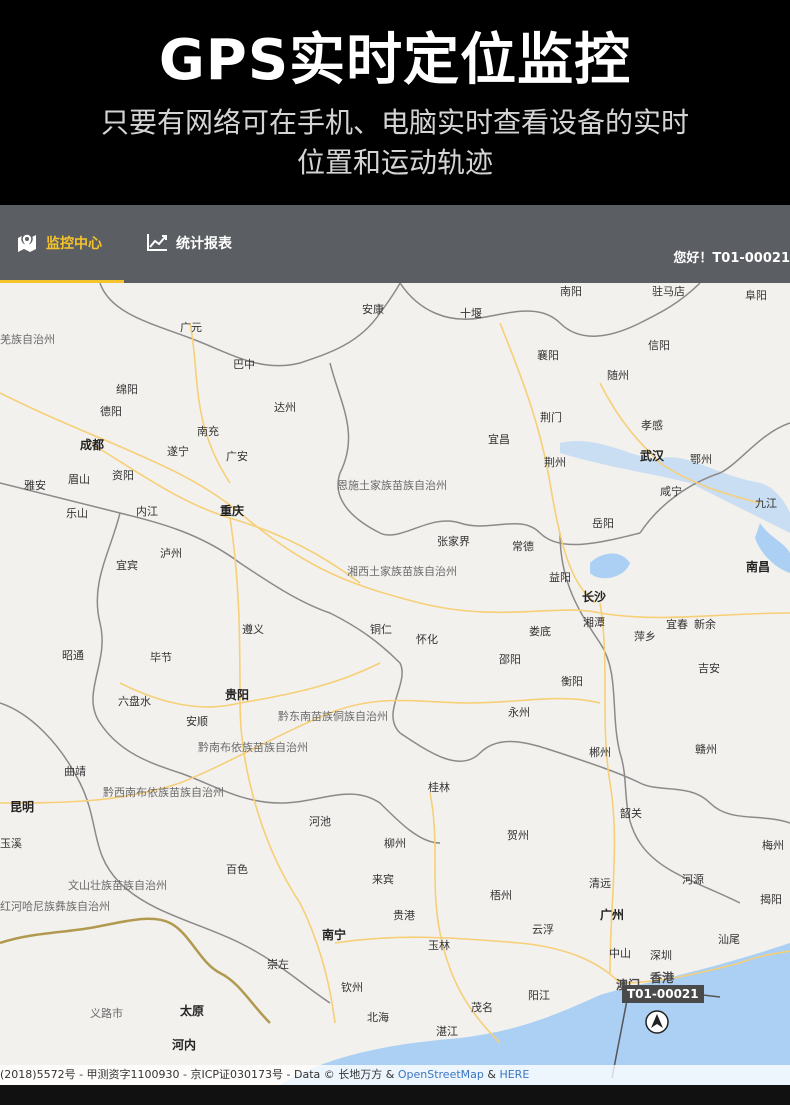 This screenshot has width=790, height=1105. Describe the element at coordinates (77, 513) in the screenshot. I see `city-label: 乐山` at that location.